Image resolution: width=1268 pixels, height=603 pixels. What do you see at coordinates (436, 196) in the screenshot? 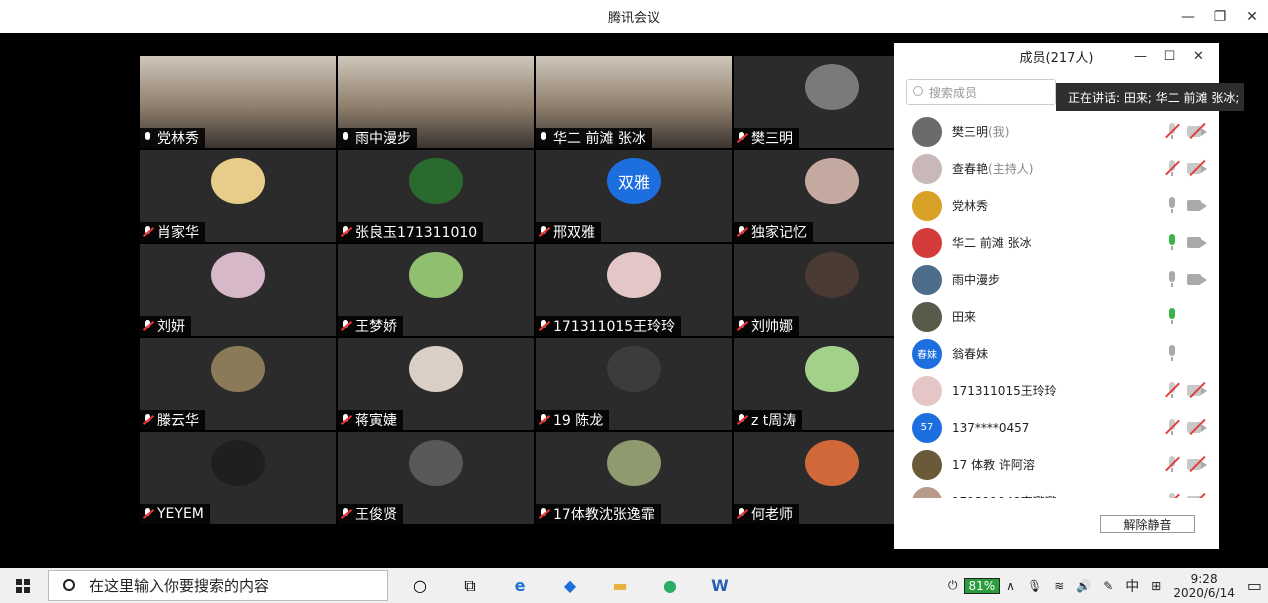
I see `participant-tile: 张良玉171311010` at bounding box center [436, 196].